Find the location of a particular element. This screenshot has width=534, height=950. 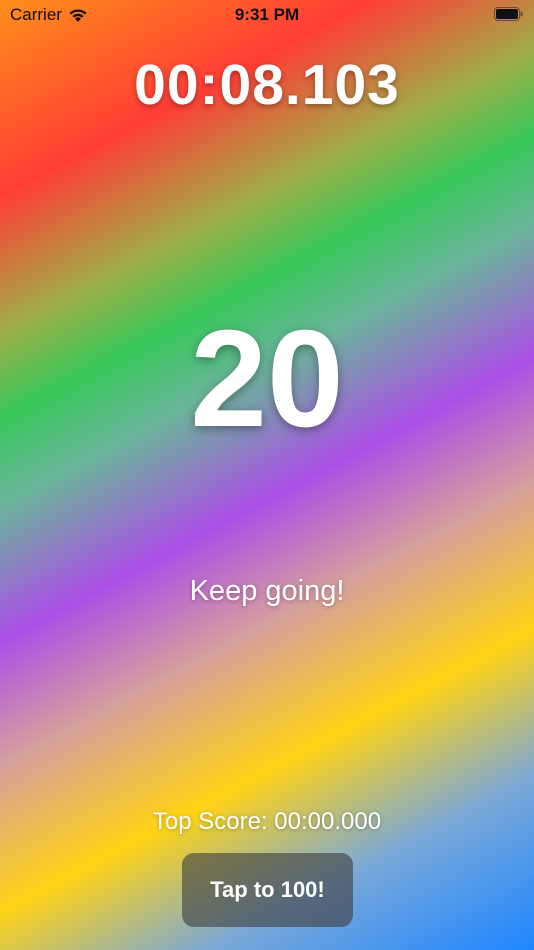

status-bar: Carrier 9:31 PM is located at coordinates (267, 15).